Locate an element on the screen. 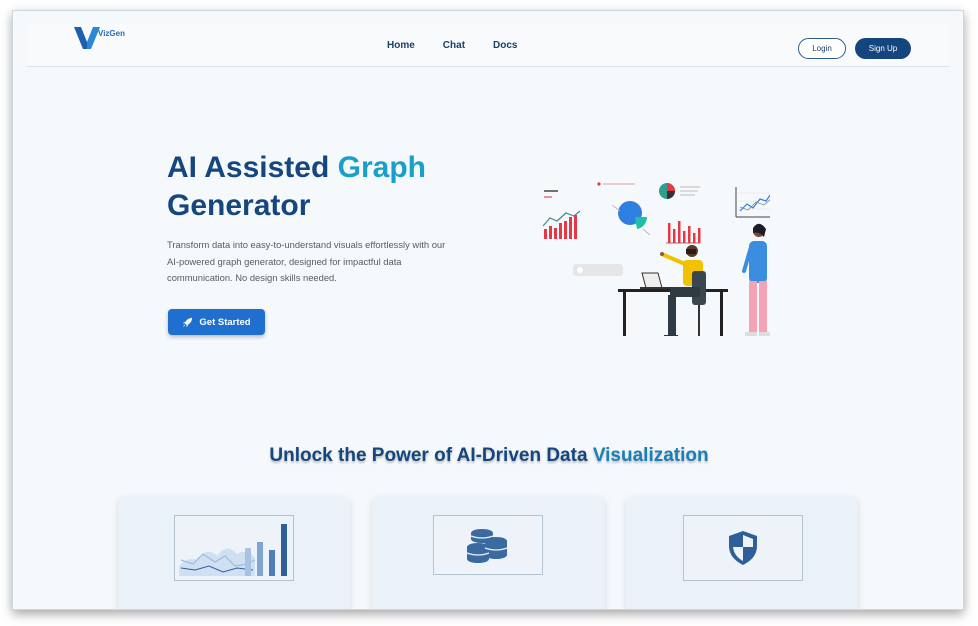  hero-title-part2: Generator is located at coordinates (239, 205).